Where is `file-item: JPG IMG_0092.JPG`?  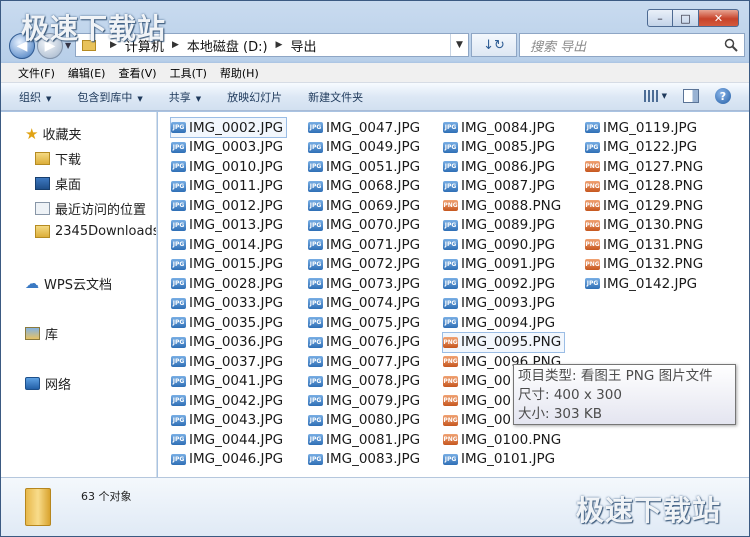
file-item: JPG IMG_0092.JPG is located at coordinates (499, 283).